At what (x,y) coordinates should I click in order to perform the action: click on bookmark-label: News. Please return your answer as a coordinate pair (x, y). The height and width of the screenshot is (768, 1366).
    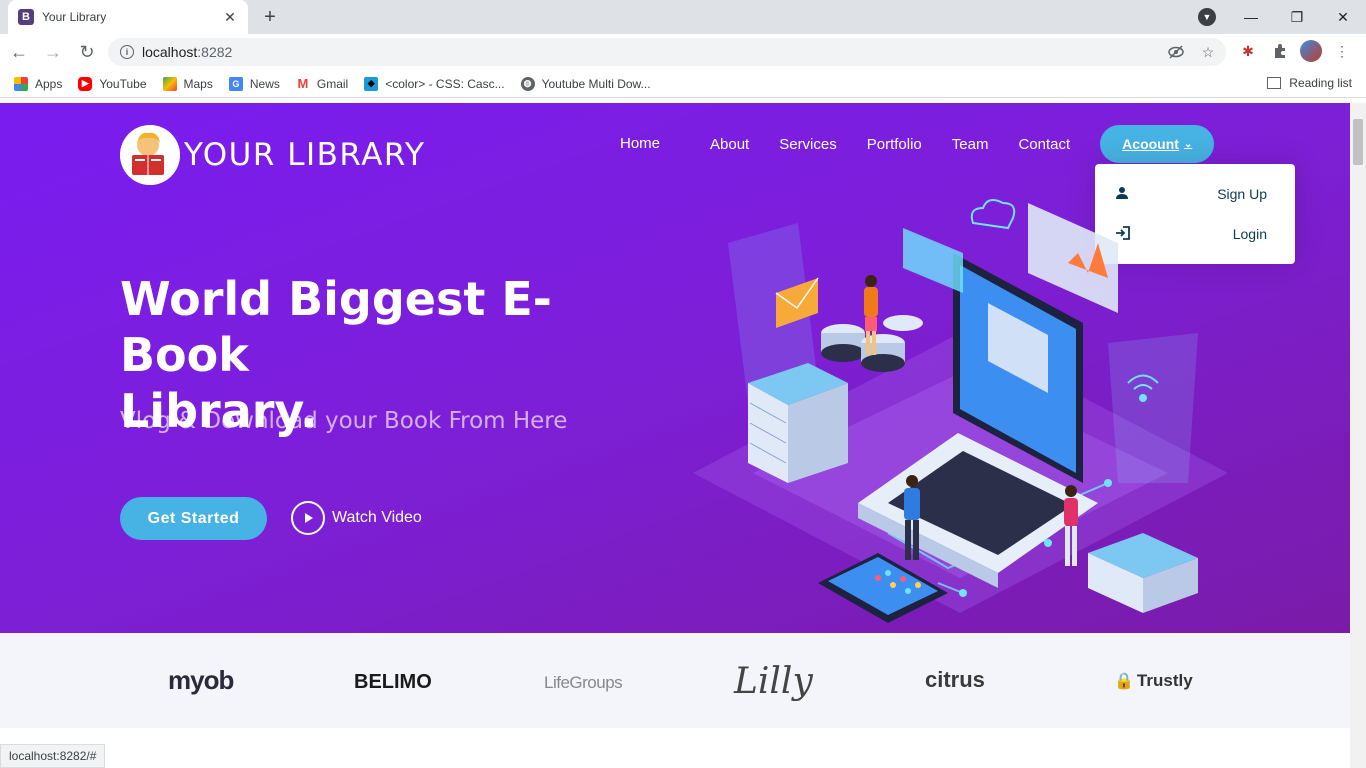
    Looking at the image, I should click on (264, 83).